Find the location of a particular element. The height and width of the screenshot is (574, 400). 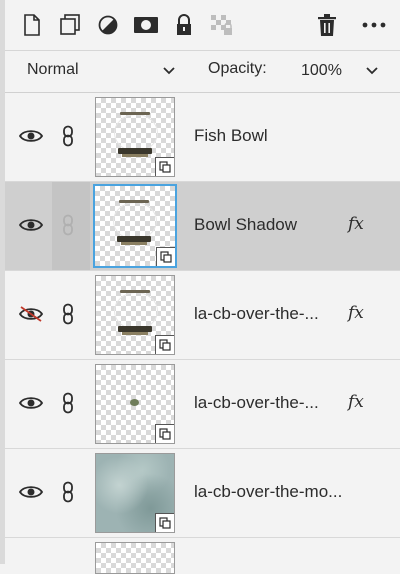

lock-transparency-icon is located at coordinates (221, 25).